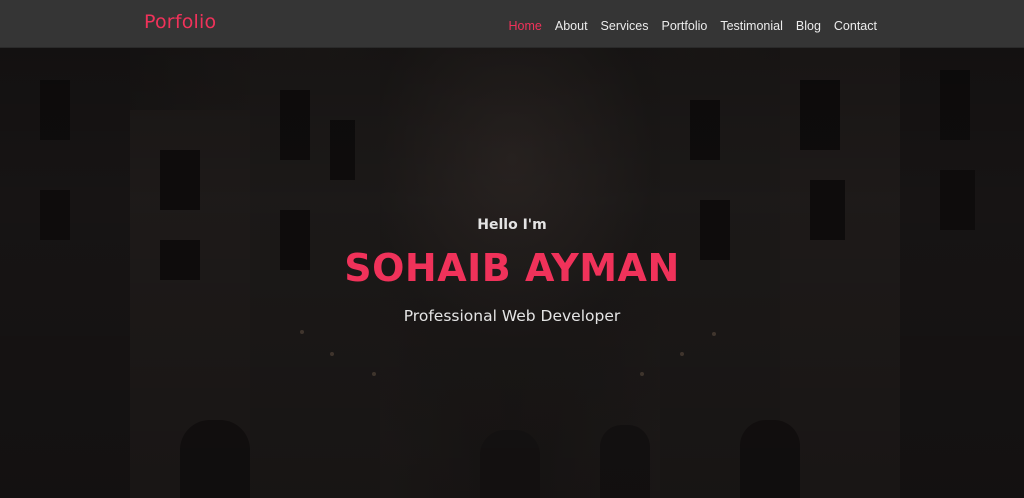 The image size is (1024, 498). I want to click on brand-logo: Porfolio, so click(180, 22).